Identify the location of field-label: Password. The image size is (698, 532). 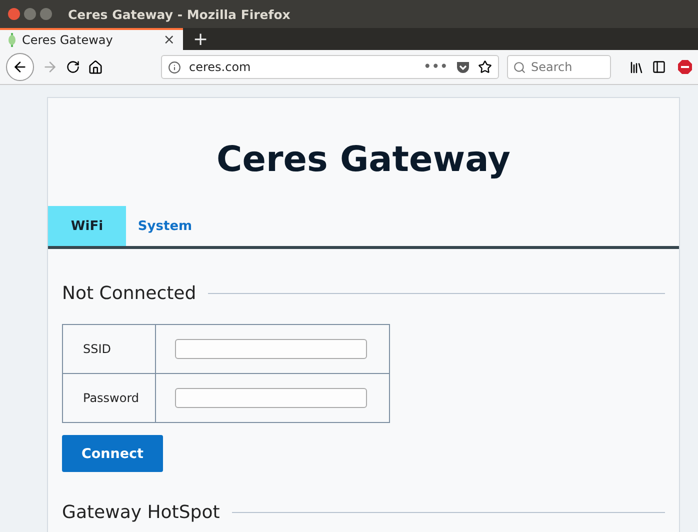
(111, 398).